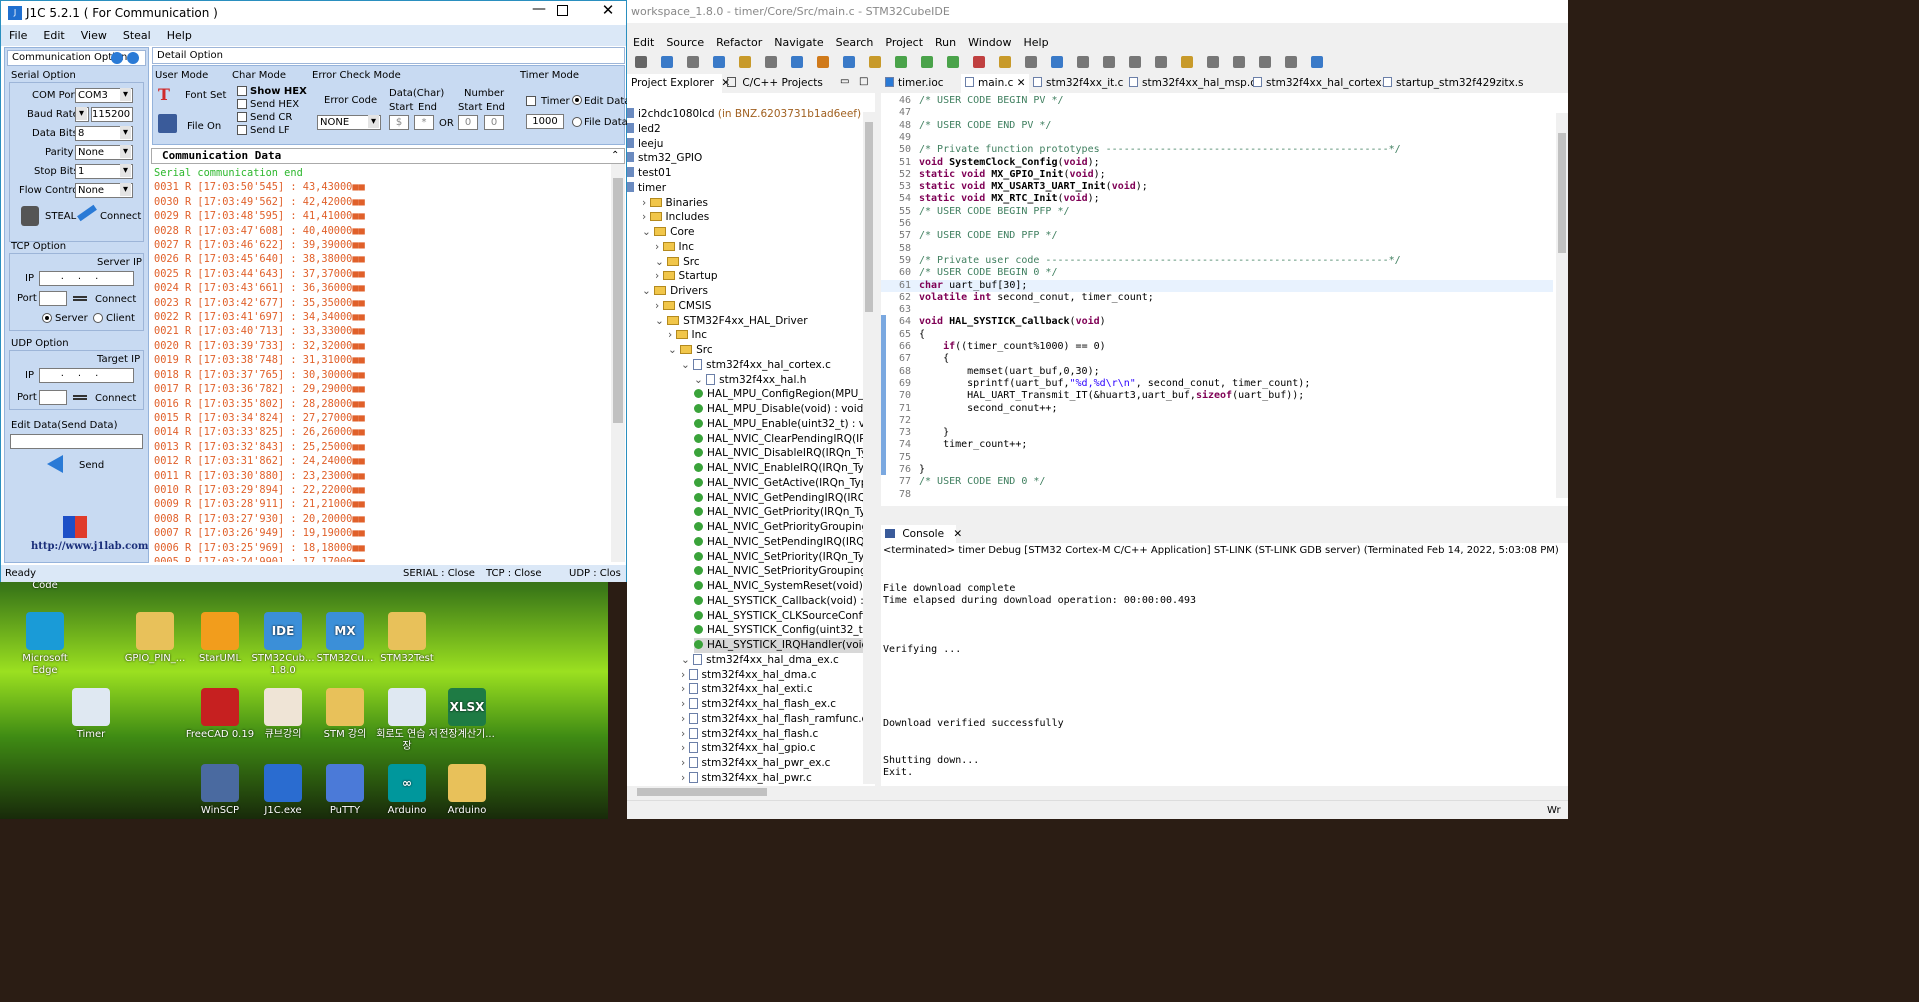 Image resolution: width=1919 pixels, height=1002 pixels. What do you see at coordinates (904, 42) in the screenshot?
I see `ide-menu-item: Project` at bounding box center [904, 42].